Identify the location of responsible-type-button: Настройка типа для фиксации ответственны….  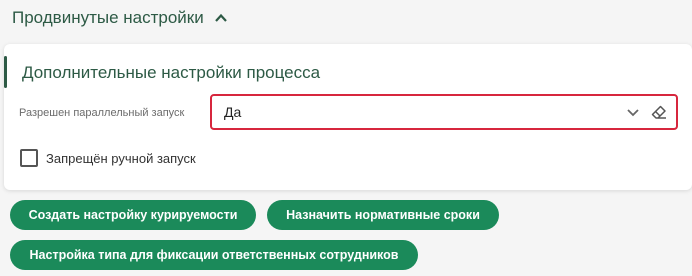
(214, 255).